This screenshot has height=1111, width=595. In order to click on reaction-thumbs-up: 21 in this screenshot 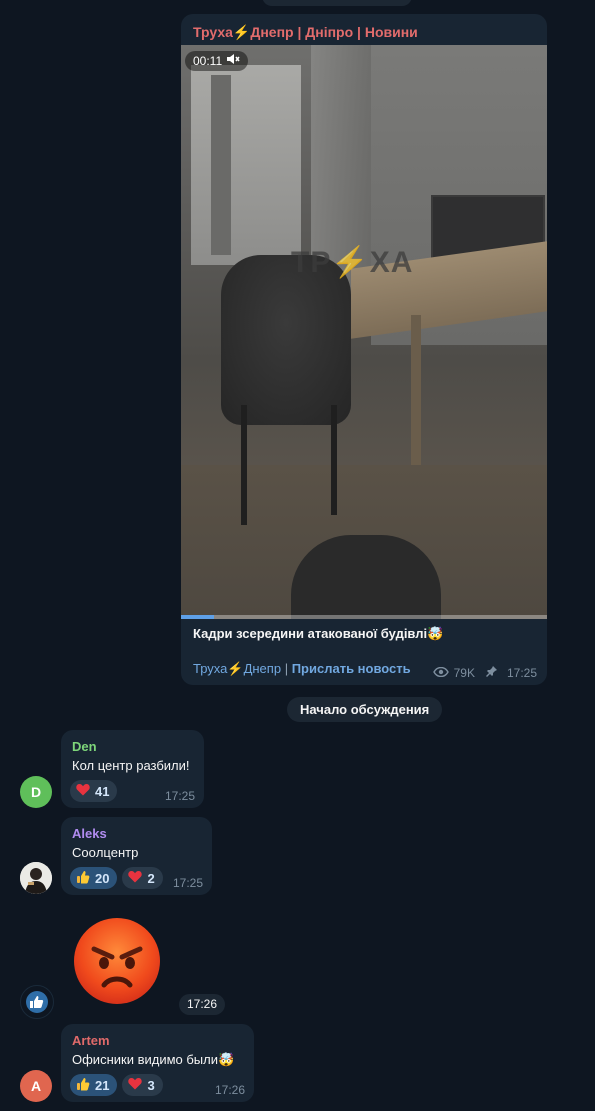, I will do `click(94, 1085)`.